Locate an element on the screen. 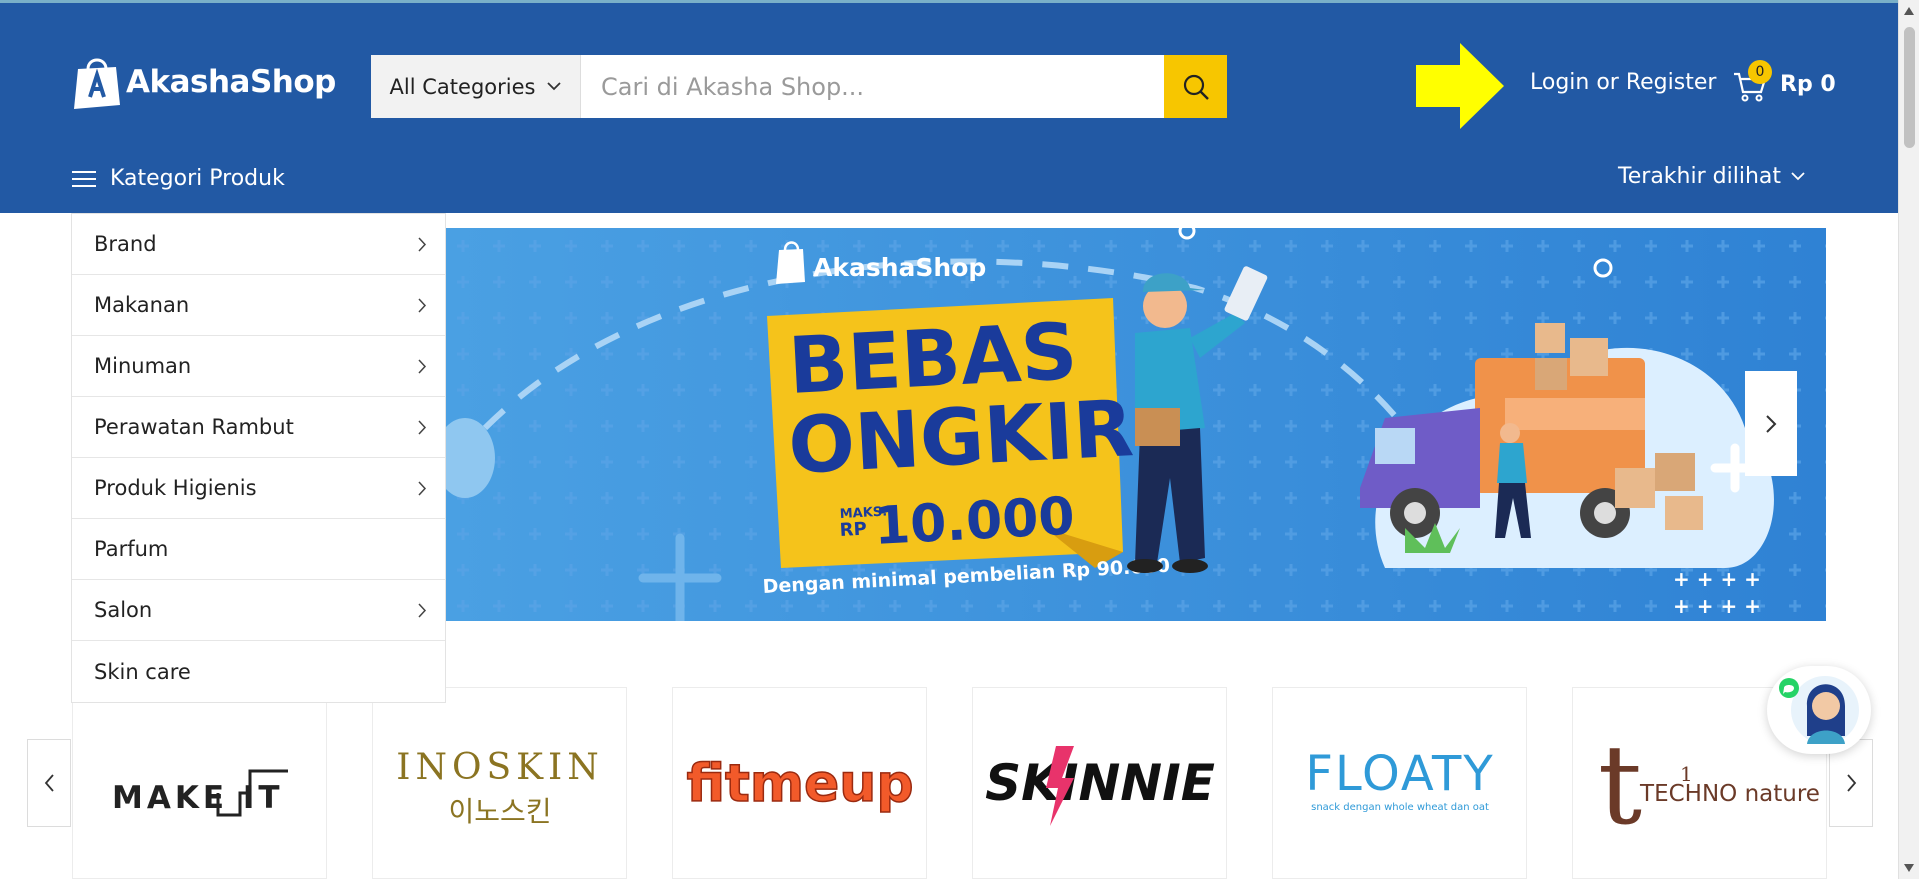  cart-count-badge: 0 is located at coordinates (1760, 72).